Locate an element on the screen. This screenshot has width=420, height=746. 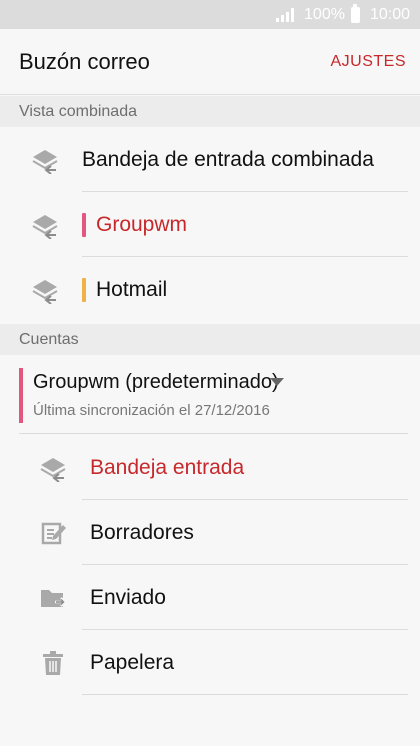
app-bar: Buzón correo AJUSTES is located at coordinates (210, 62).